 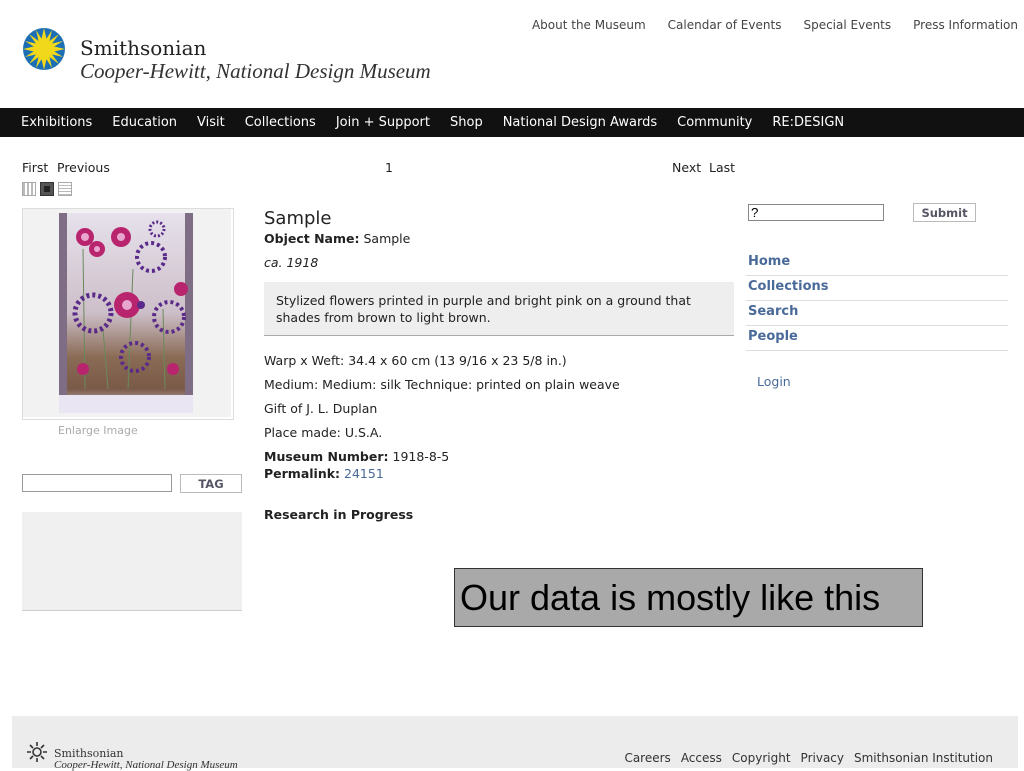 What do you see at coordinates (56, 122) in the screenshot?
I see `nav-exhibitions: Exhibitions` at bounding box center [56, 122].